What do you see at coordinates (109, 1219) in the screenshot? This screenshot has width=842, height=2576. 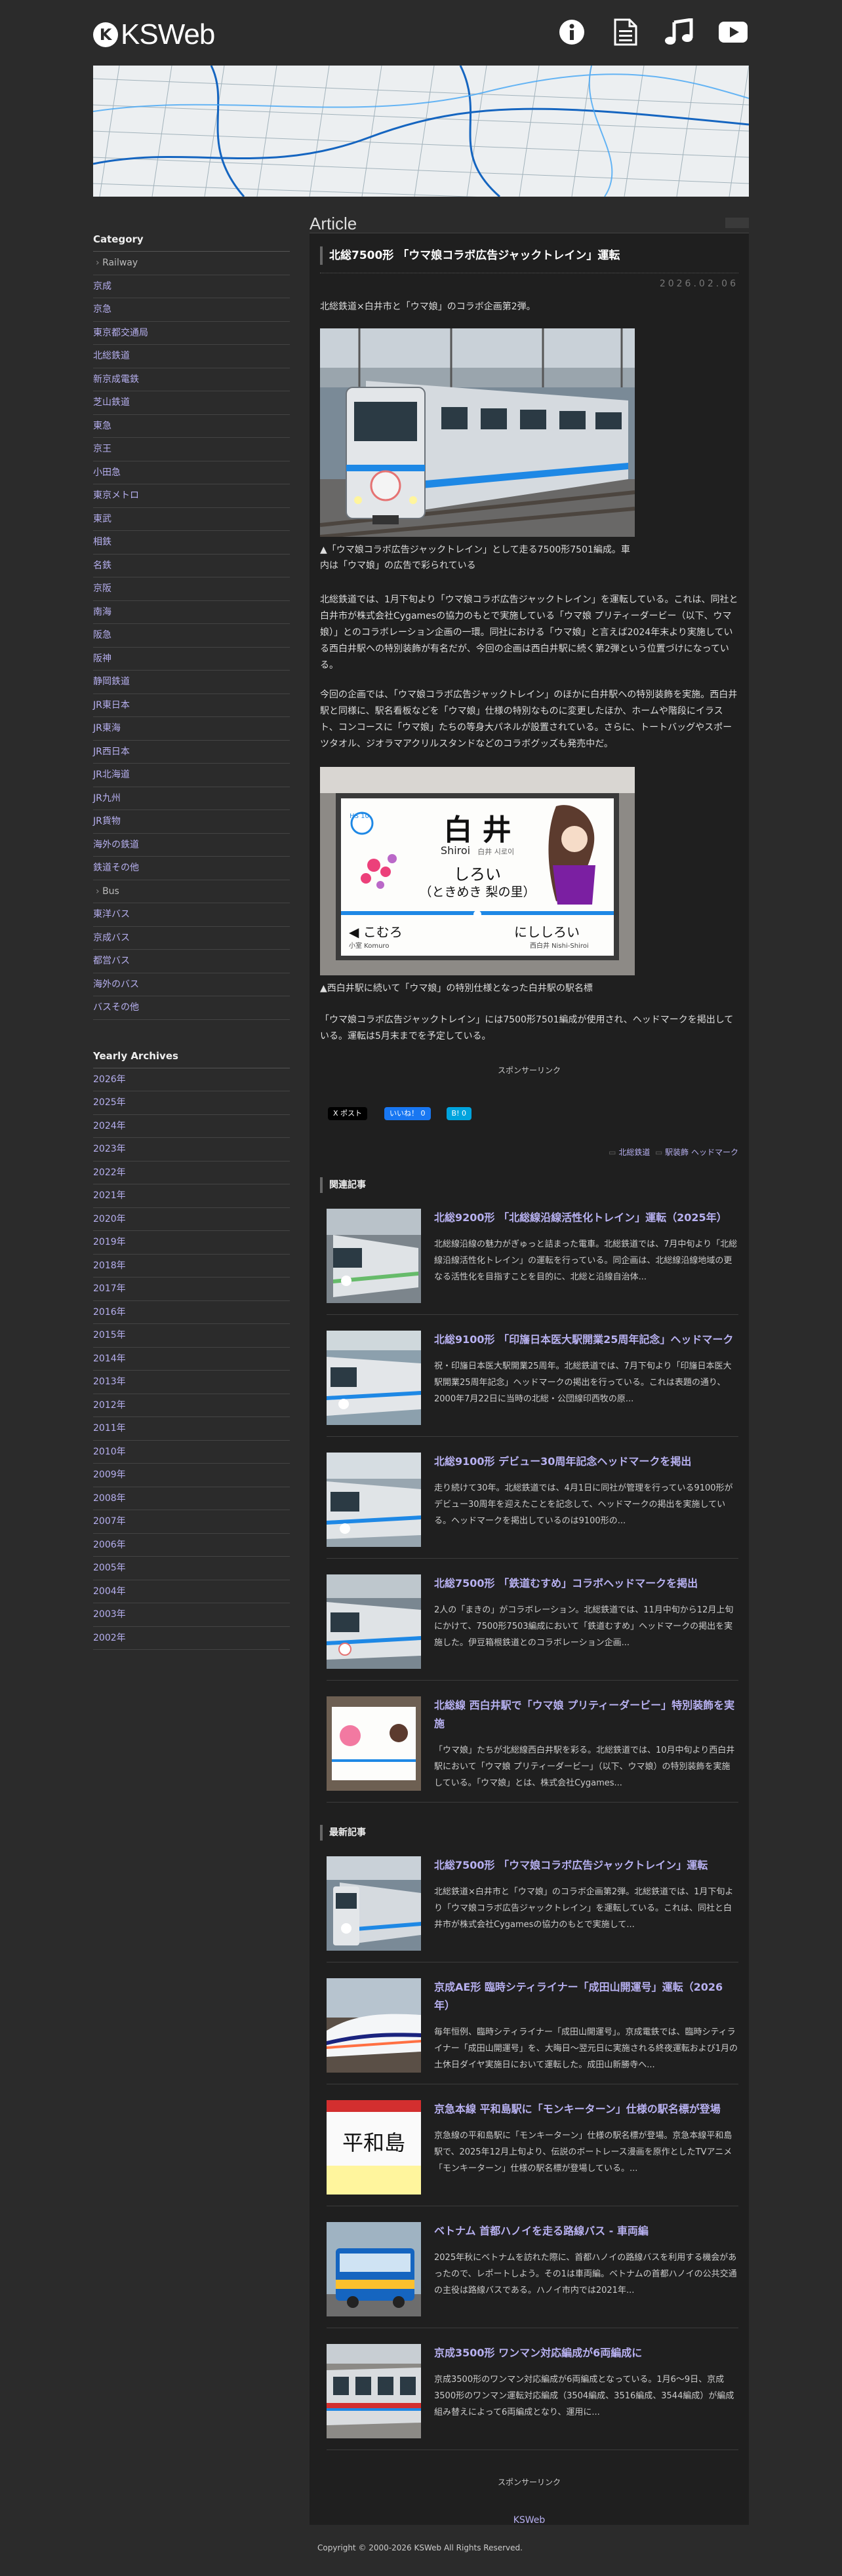 I see `archive-link: 2020年` at bounding box center [109, 1219].